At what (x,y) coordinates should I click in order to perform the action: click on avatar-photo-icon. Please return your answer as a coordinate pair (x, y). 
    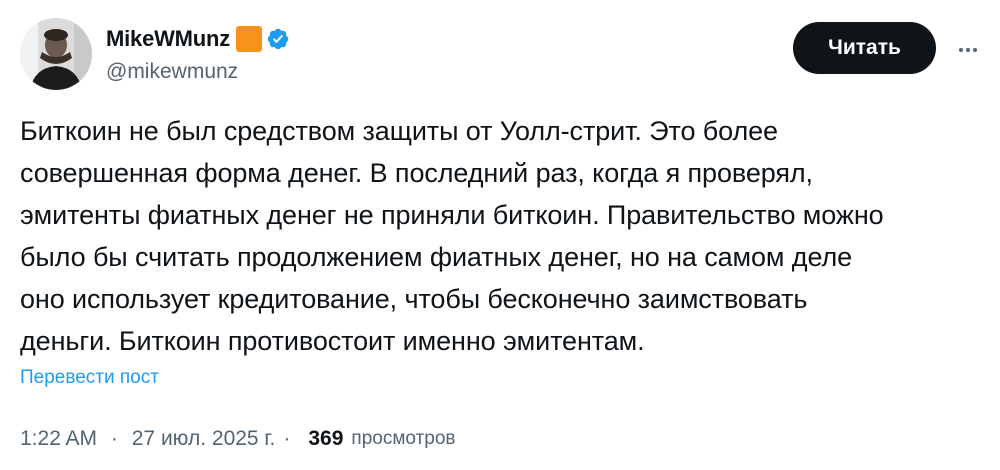
    Looking at the image, I should click on (56, 54).